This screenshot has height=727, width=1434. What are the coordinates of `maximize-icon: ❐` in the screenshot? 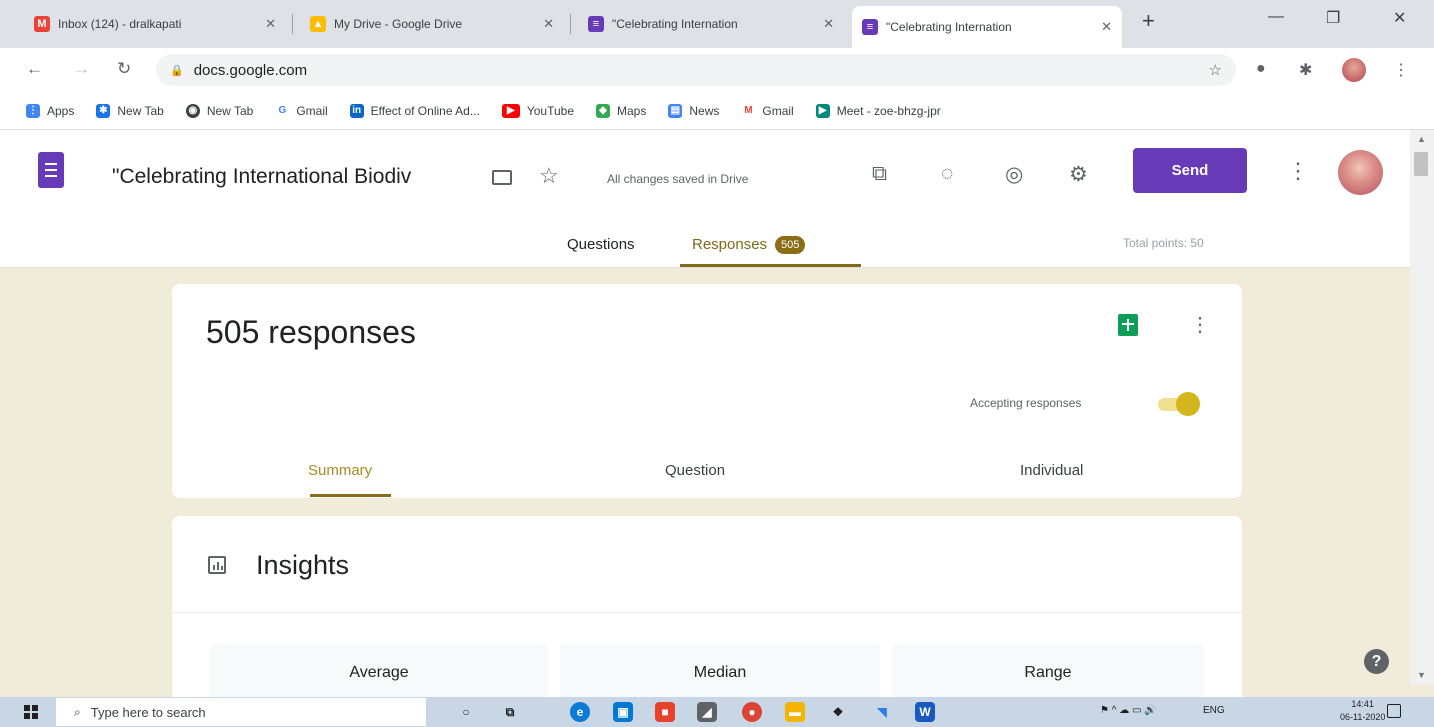 It's located at (1333, 18).